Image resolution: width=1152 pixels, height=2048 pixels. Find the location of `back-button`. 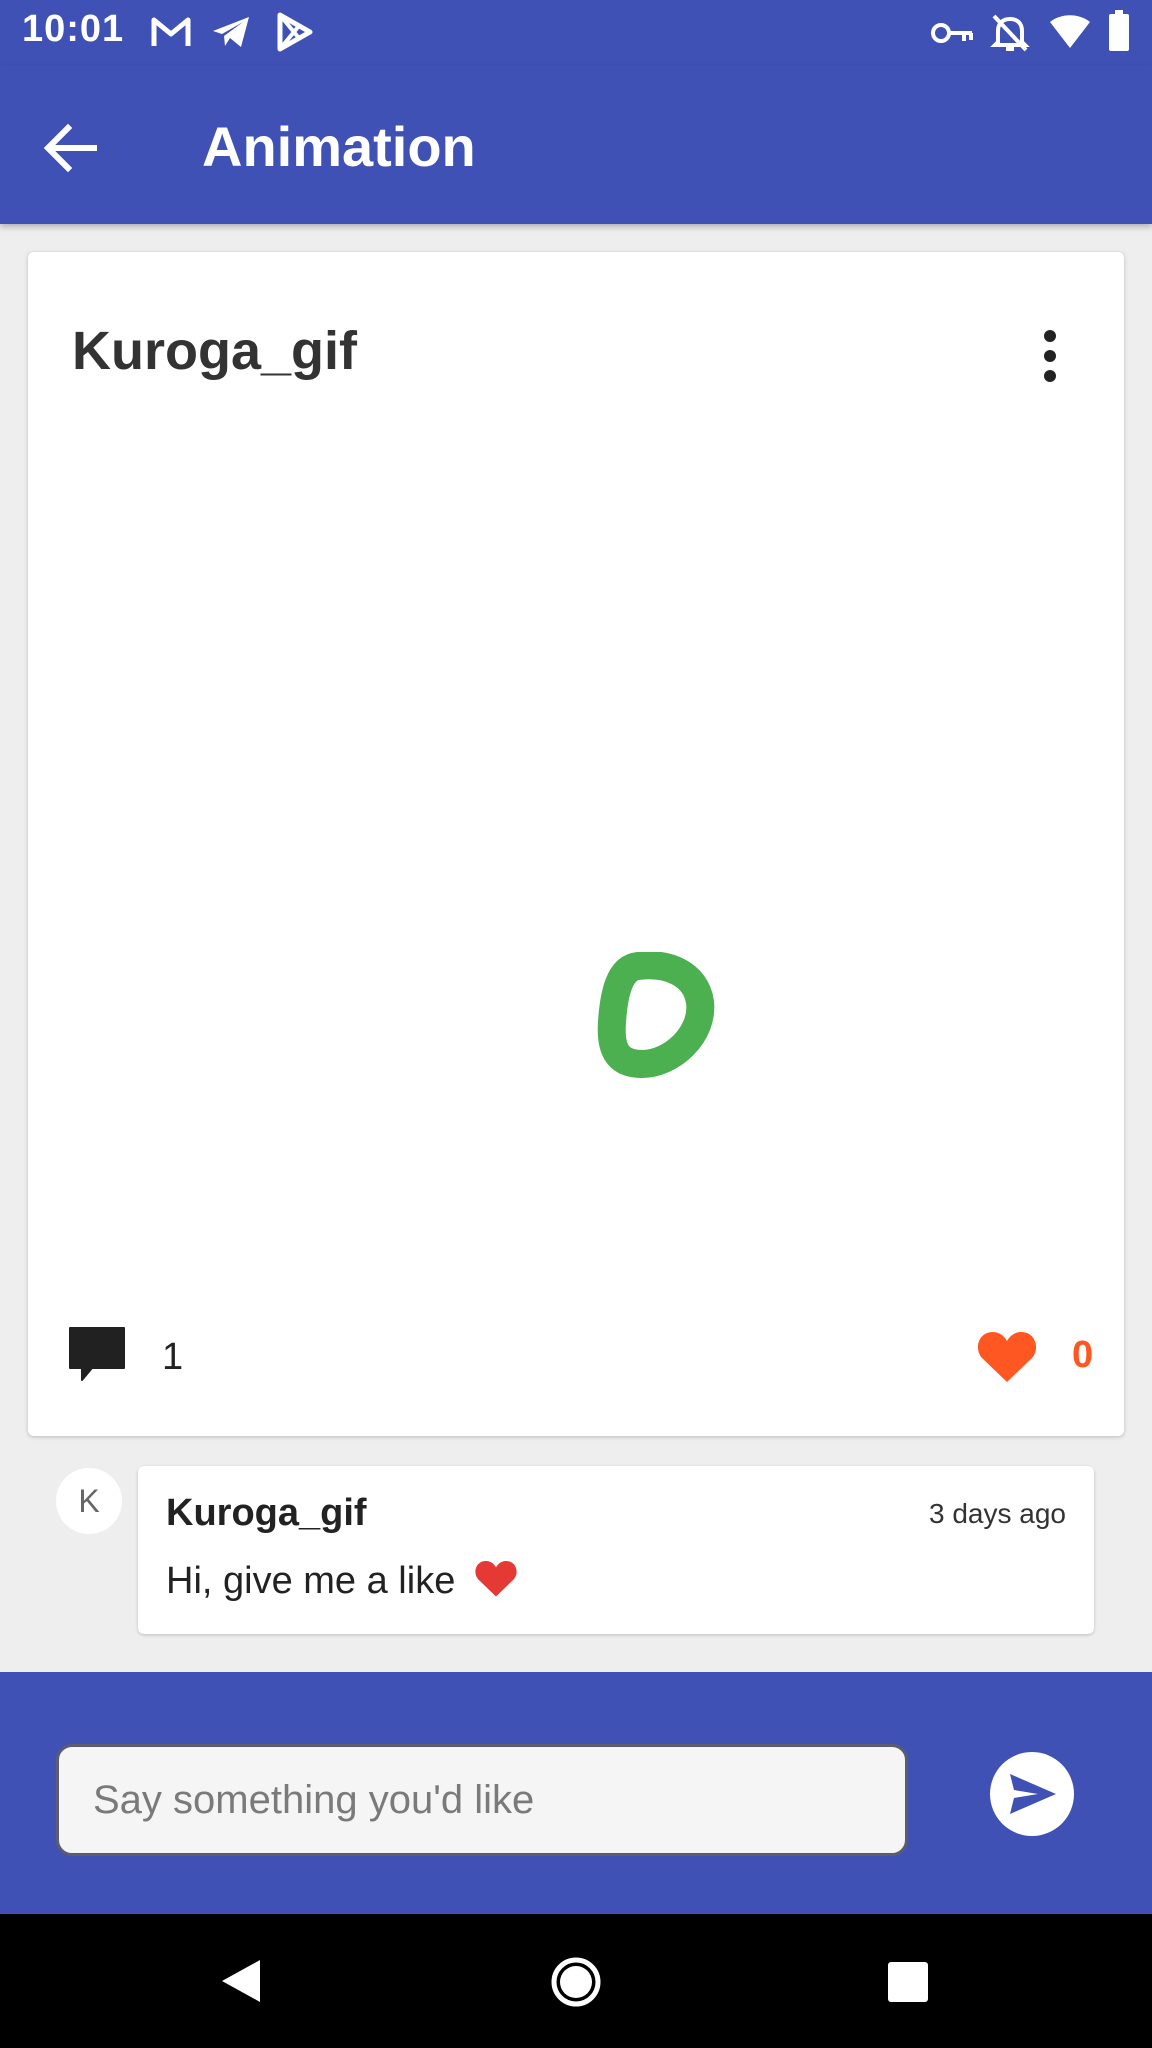

back-button is located at coordinates (73, 148).